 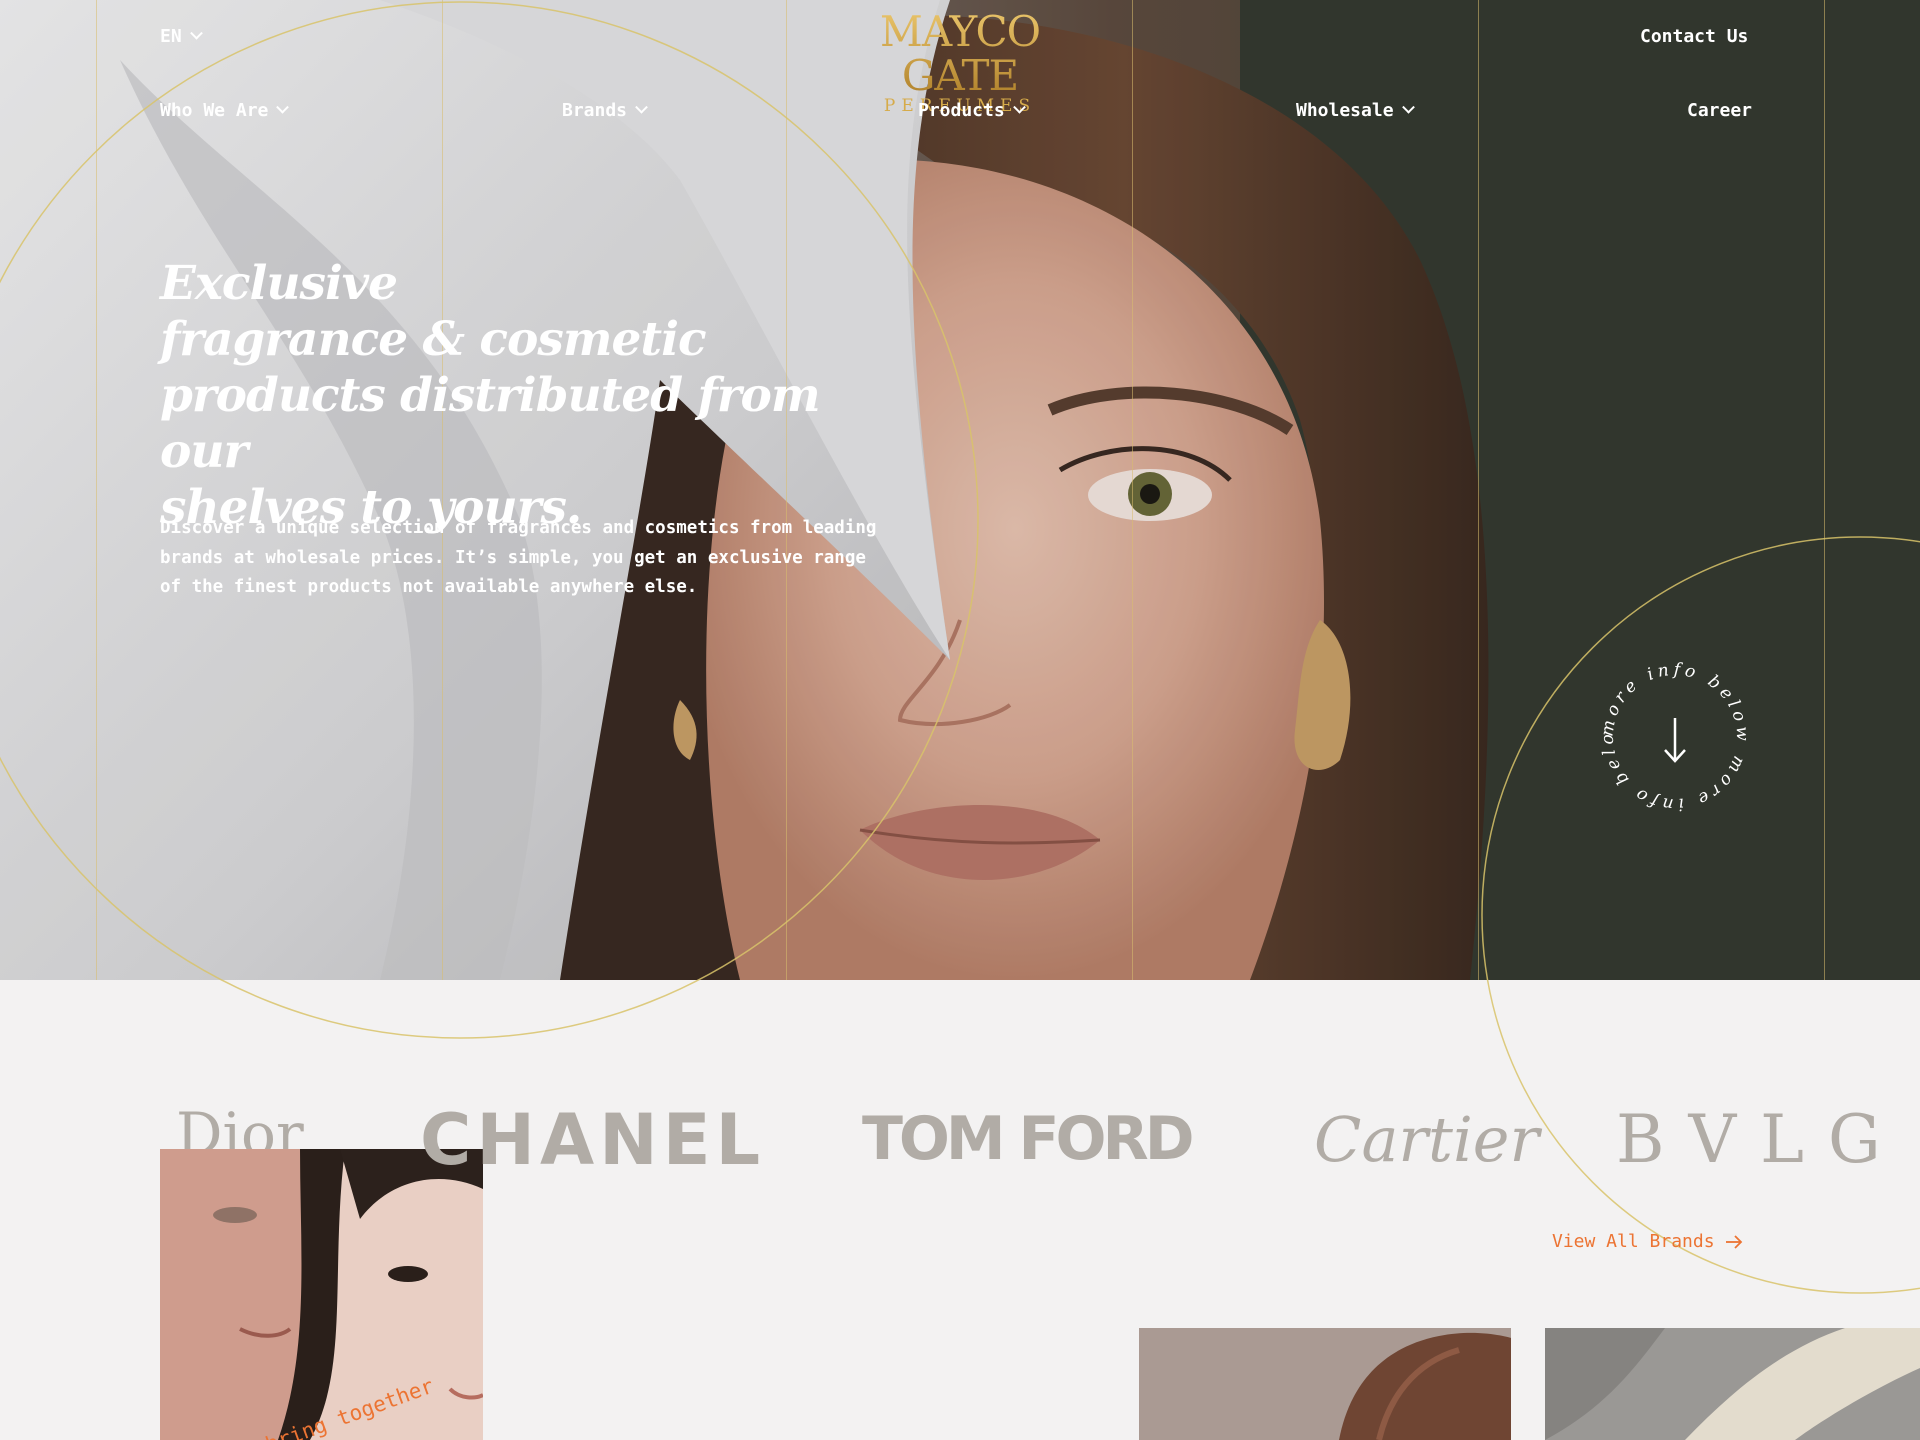 I want to click on photo-model-hair, so click(x=1325, y=1384).